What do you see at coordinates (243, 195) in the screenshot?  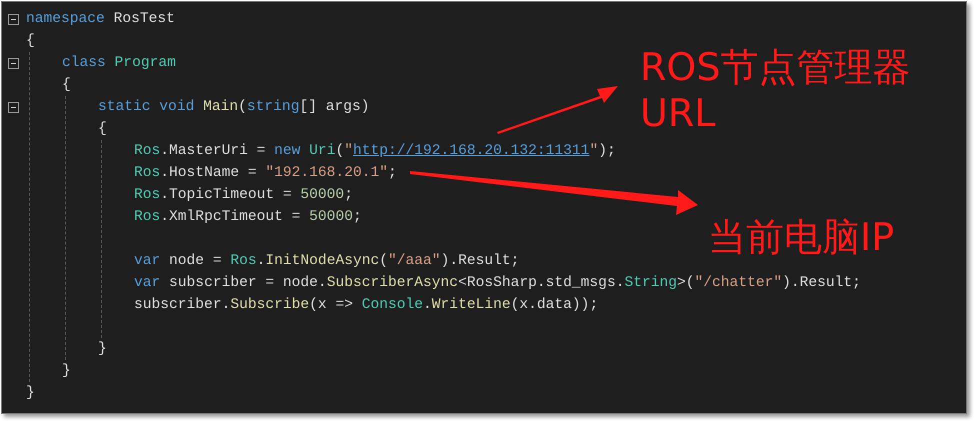 I see `code-line: Ros.TopicTimeout = 50000;` at bounding box center [243, 195].